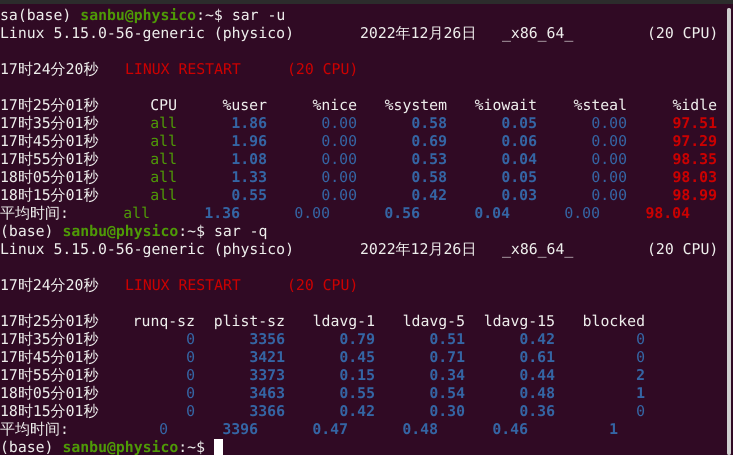 This screenshot has height=455, width=733. What do you see at coordinates (729, 231) in the screenshot?
I see `scrollbar` at bounding box center [729, 231].